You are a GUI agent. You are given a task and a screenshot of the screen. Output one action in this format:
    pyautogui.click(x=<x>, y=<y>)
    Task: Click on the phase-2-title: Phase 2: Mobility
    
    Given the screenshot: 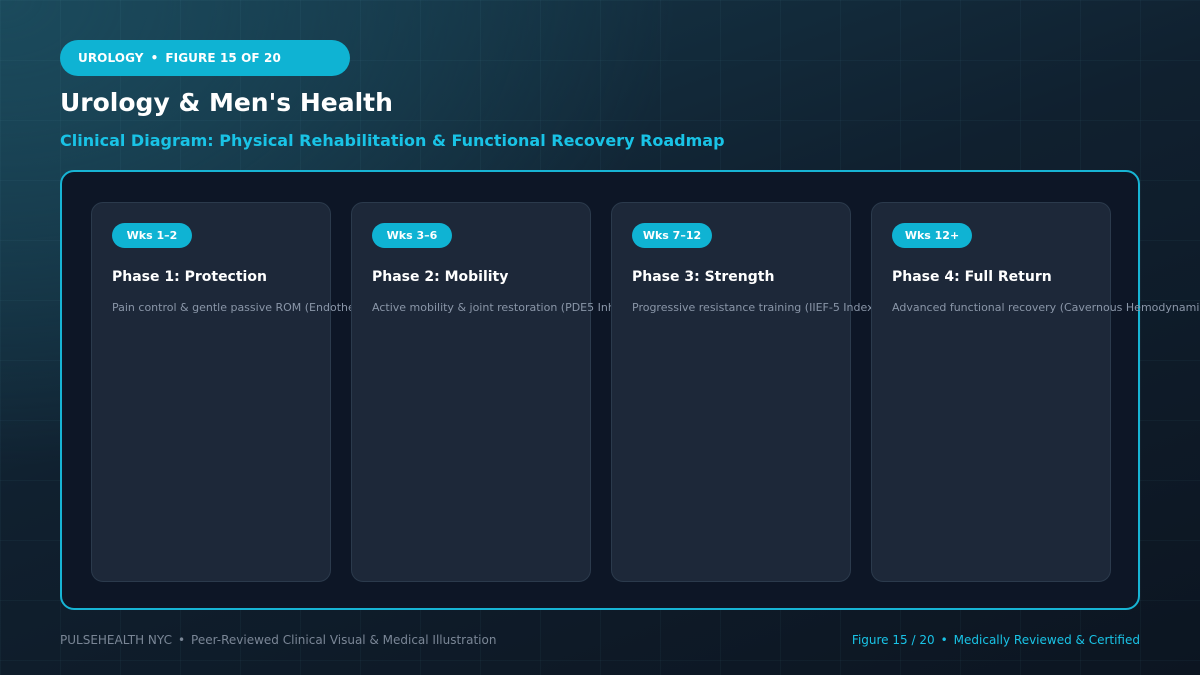 What is the action you would take?
    pyautogui.click(x=440, y=277)
    